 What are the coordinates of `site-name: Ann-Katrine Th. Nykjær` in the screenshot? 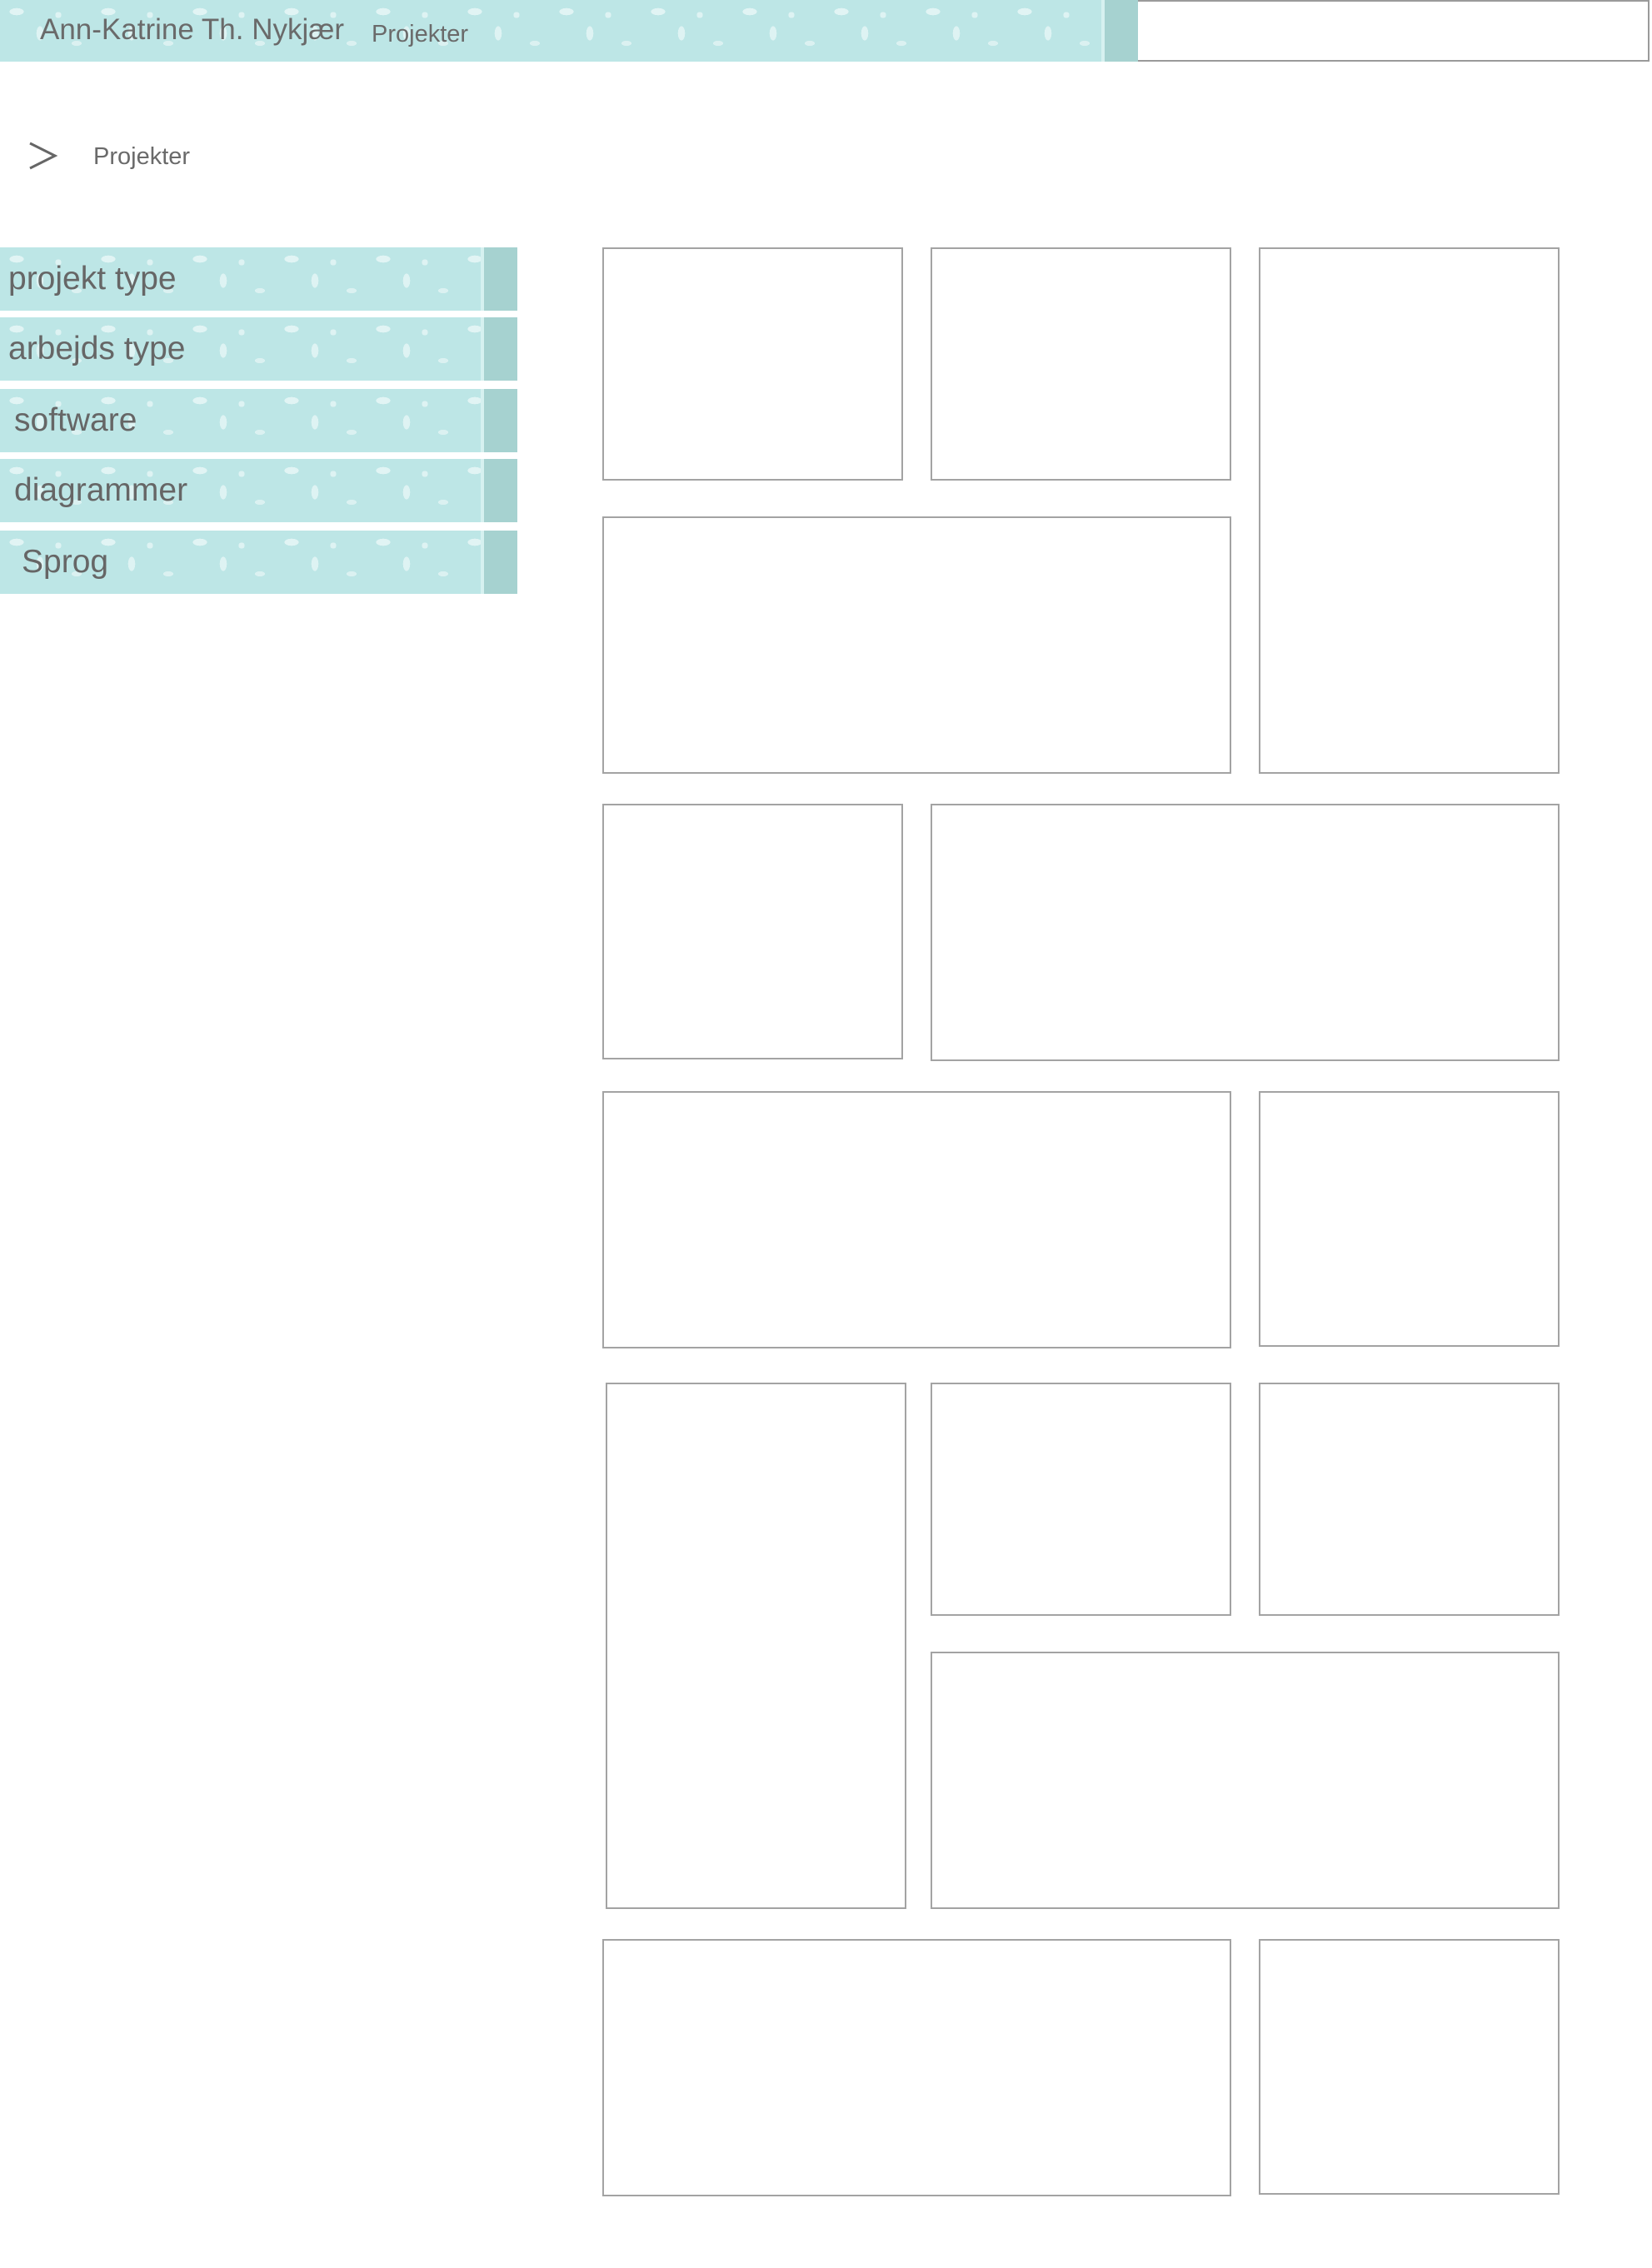 It's located at (192, 30).